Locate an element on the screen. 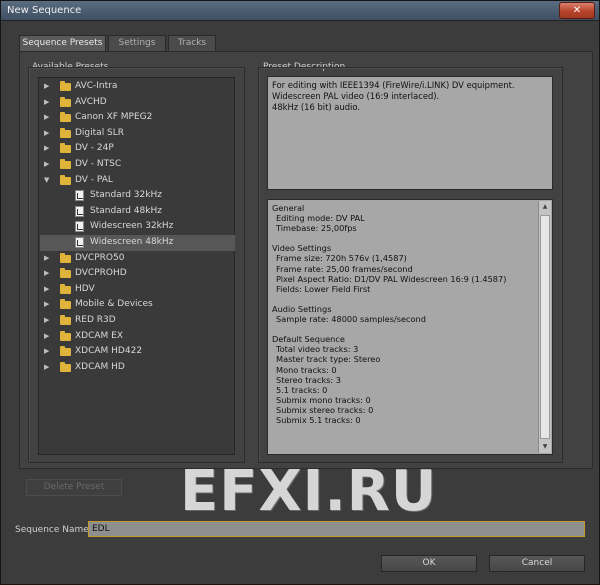 This screenshot has width=600, height=585. scroll-thumb is located at coordinates (545, 327).